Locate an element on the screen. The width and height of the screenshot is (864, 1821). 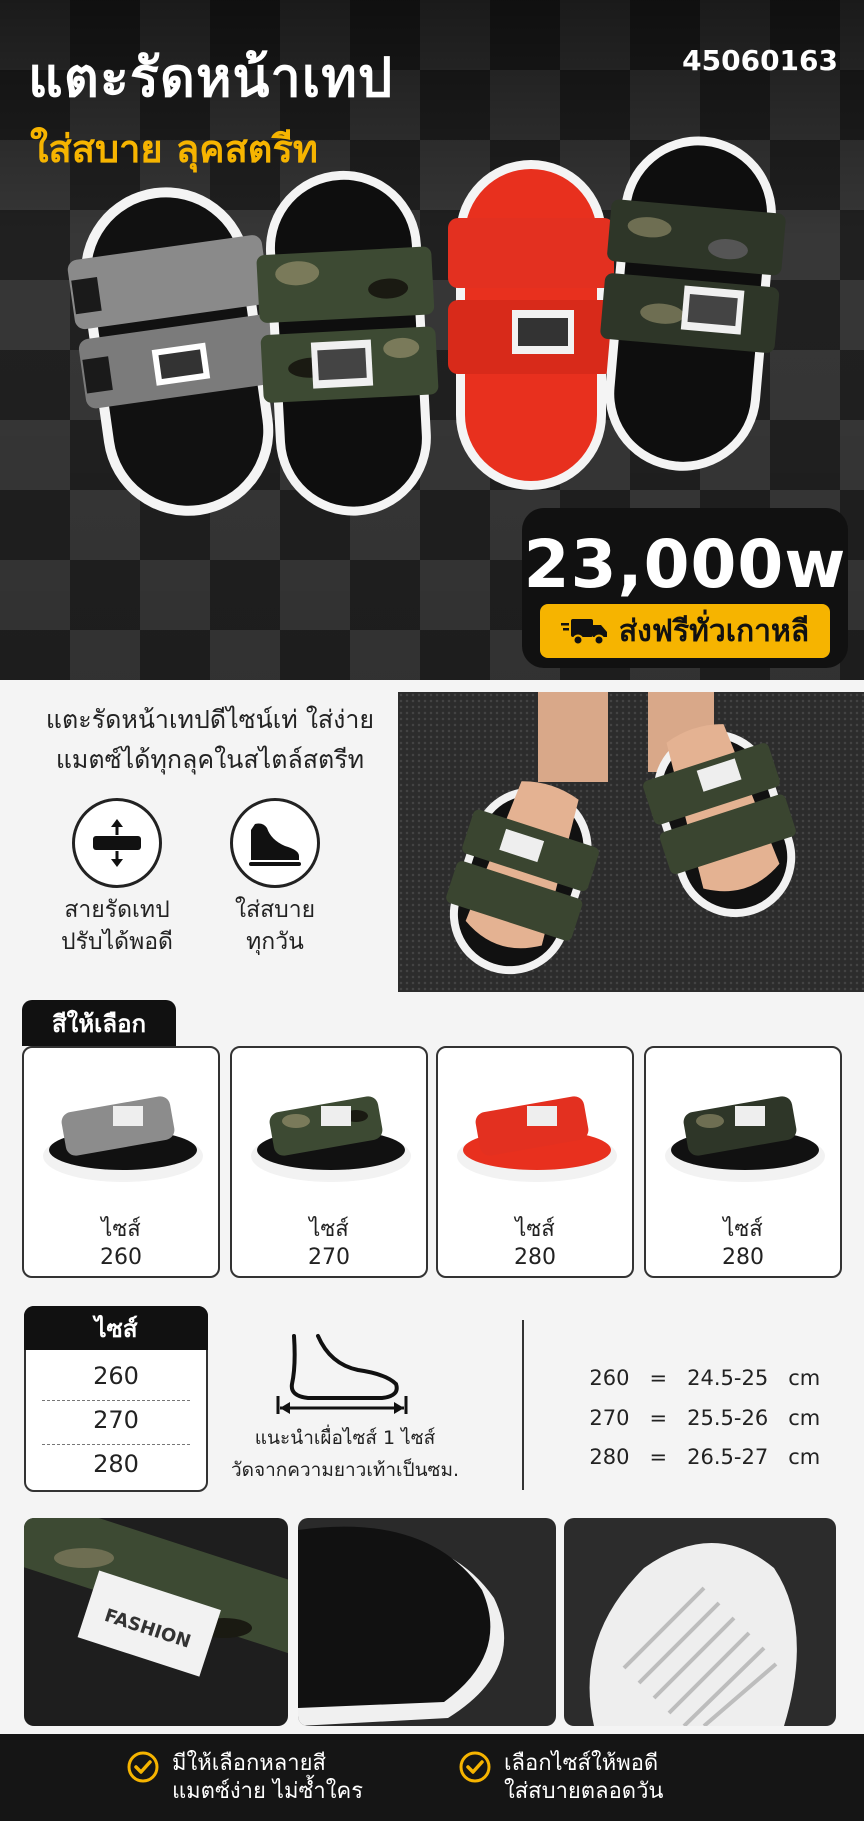
benefit-item: มีให้เลือกหลายสี แมตซ์ง่าย ไม่ซ้ำใคร is located at coordinates (244, 1778).